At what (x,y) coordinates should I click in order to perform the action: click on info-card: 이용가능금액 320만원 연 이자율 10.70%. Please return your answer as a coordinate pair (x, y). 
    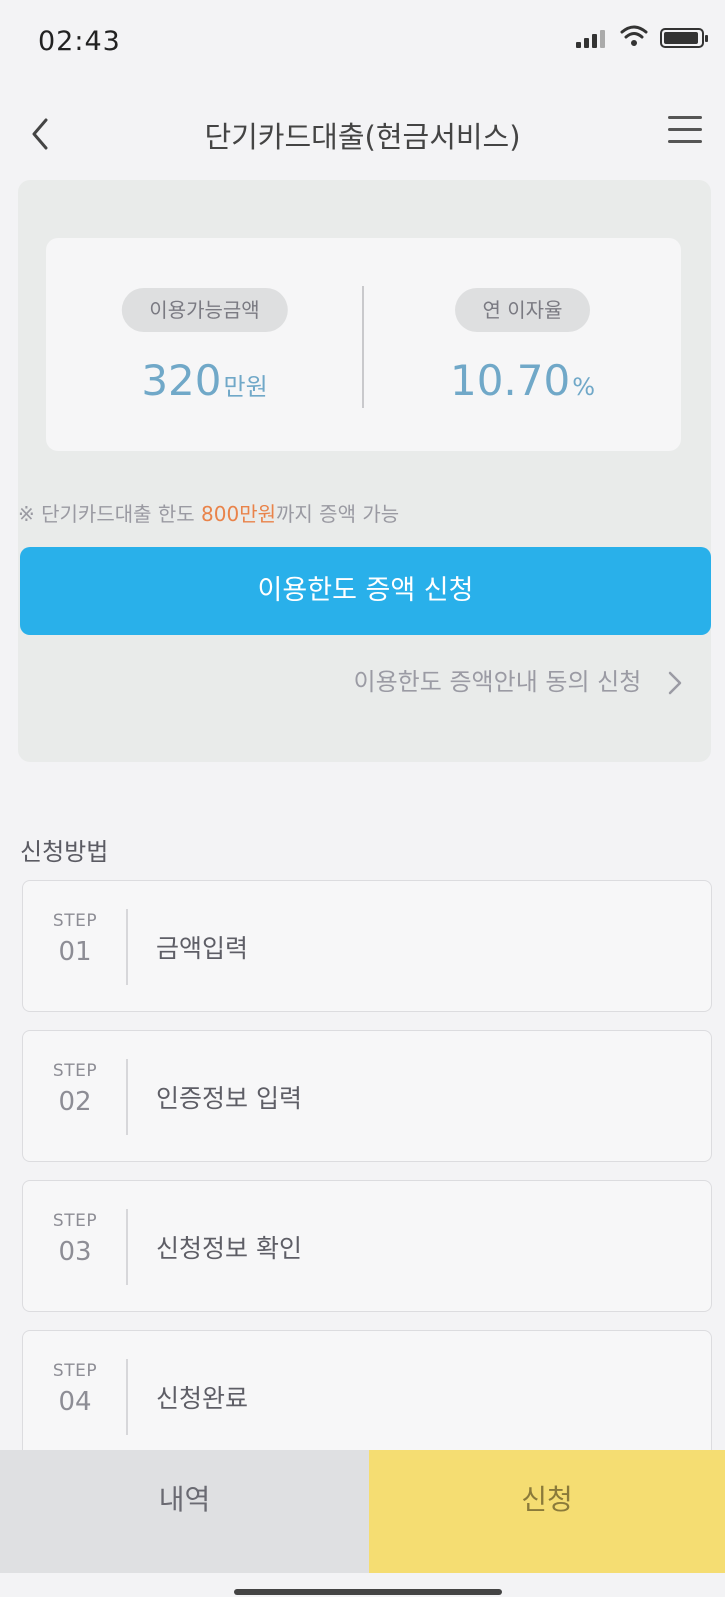
    Looking at the image, I should click on (363, 344).